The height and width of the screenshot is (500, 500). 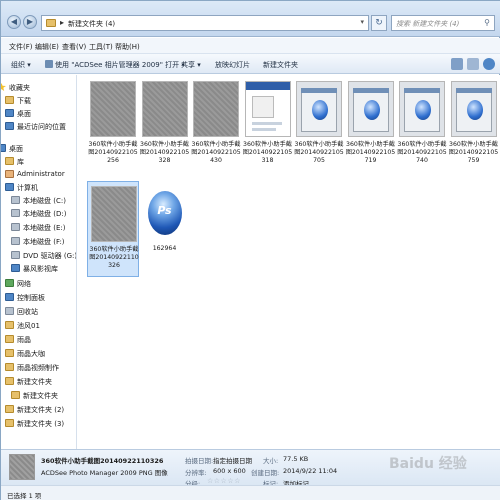 What do you see at coordinates (113, 152) in the screenshot?
I see `file-name: 360软件小助手截图20140922105256` at bounding box center [113, 152].